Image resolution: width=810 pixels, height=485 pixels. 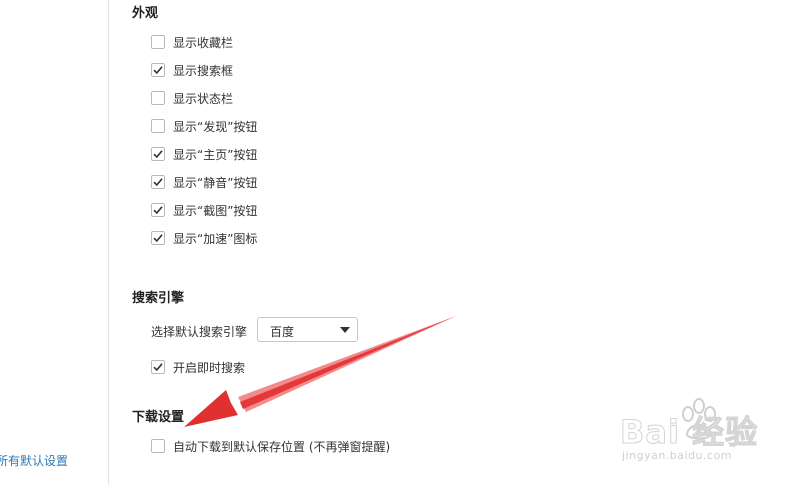 What do you see at coordinates (677, 455) in the screenshot?
I see `watermark-url-text: jingyan.baidu.com` at bounding box center [677, 455].